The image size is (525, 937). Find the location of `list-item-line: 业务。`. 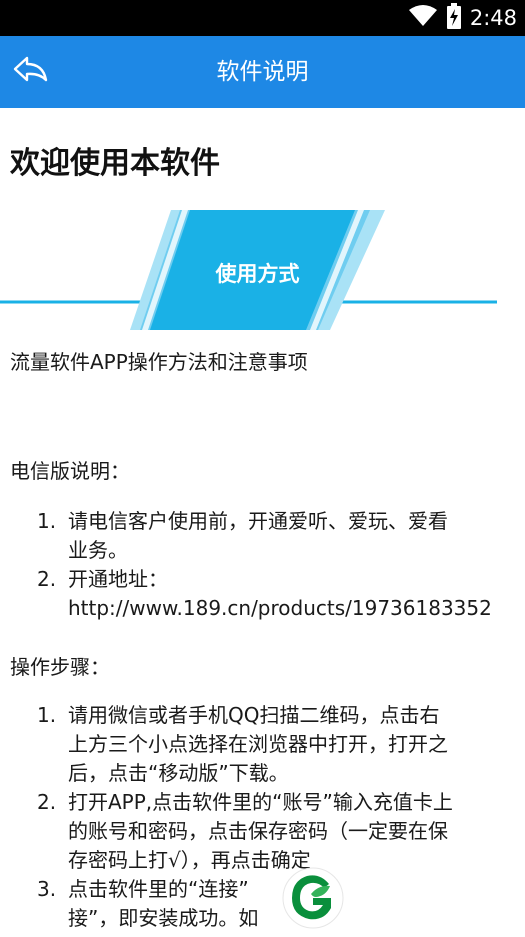

list-item-line: 业务。 is located at coordinates (98, 550).